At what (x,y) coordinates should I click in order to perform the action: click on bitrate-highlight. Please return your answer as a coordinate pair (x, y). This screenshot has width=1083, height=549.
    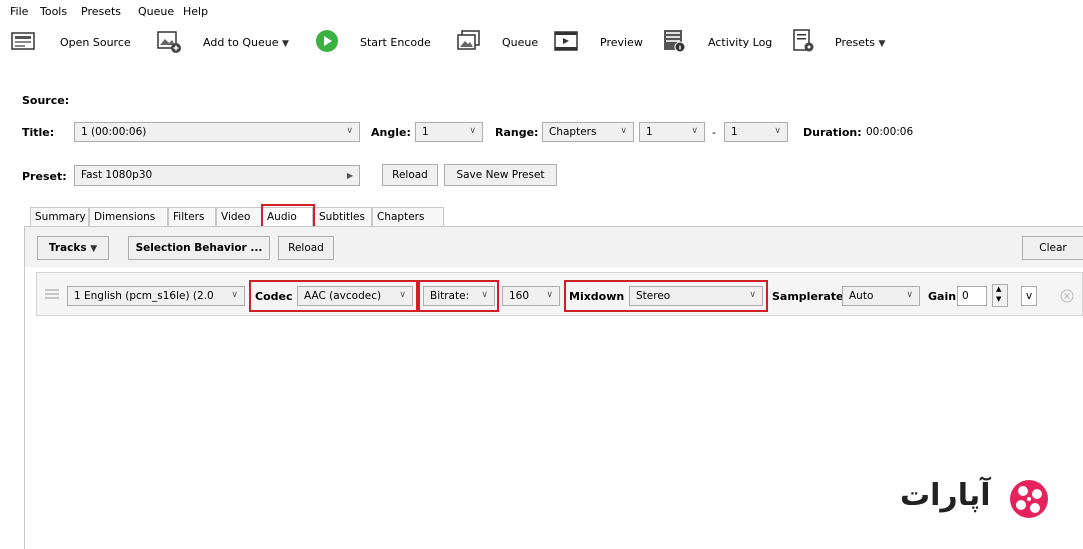
    Looking at the image, I should click on (458, 296).